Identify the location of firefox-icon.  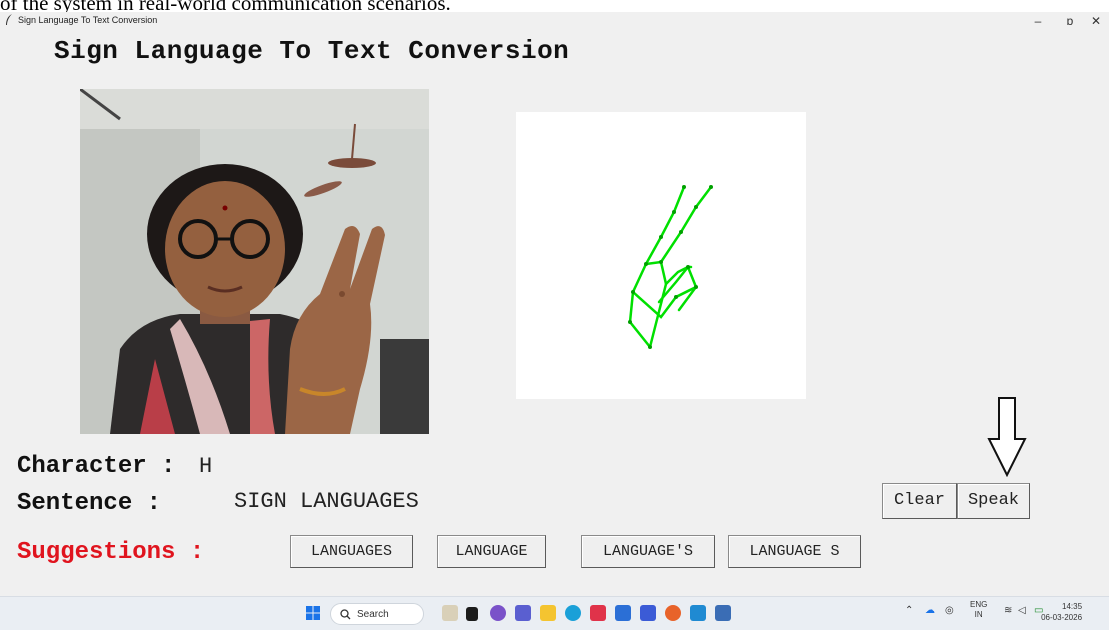
(673, 613).